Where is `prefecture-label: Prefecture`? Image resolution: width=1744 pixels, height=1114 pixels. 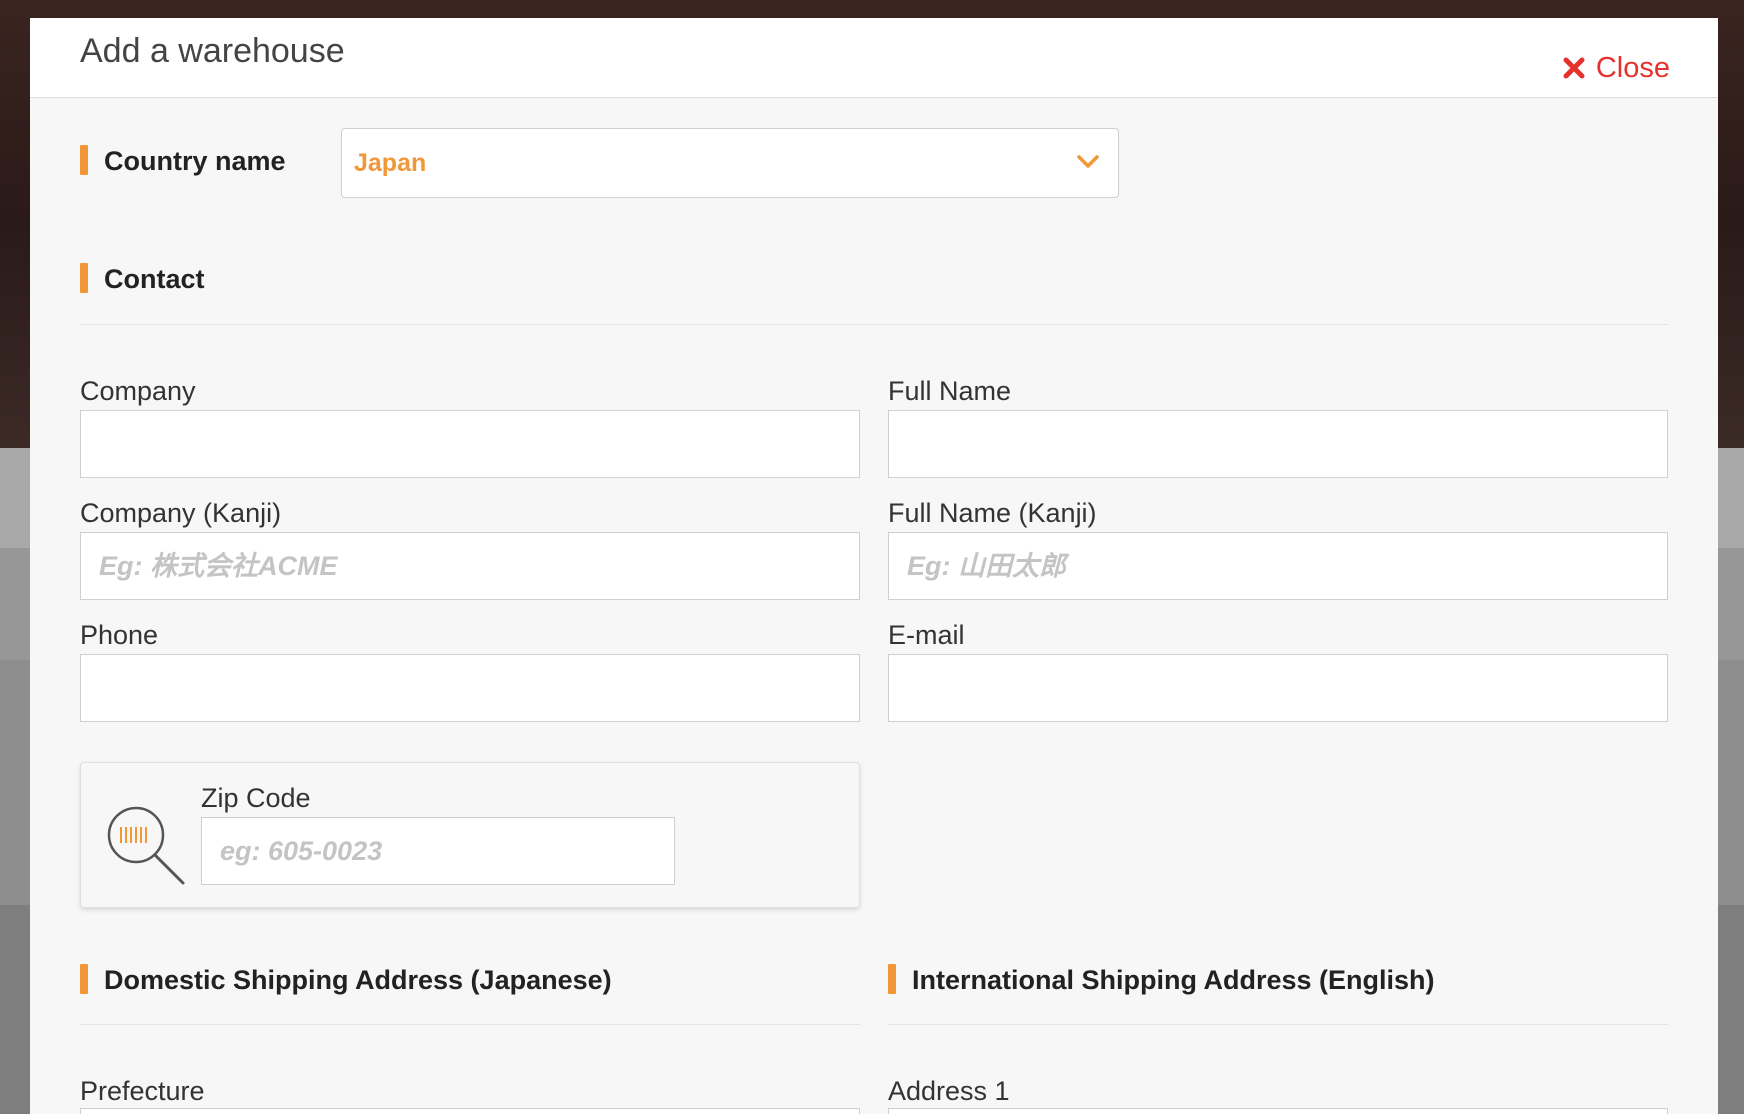
prefecture-label: Prefecture is located at coordinates (142, 1091).